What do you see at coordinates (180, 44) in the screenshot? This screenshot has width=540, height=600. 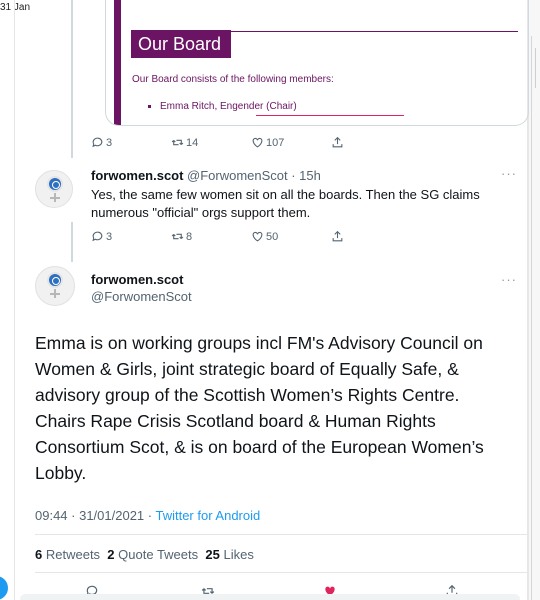 I see `image-title: Our Board` at bounding box center [180, 44].